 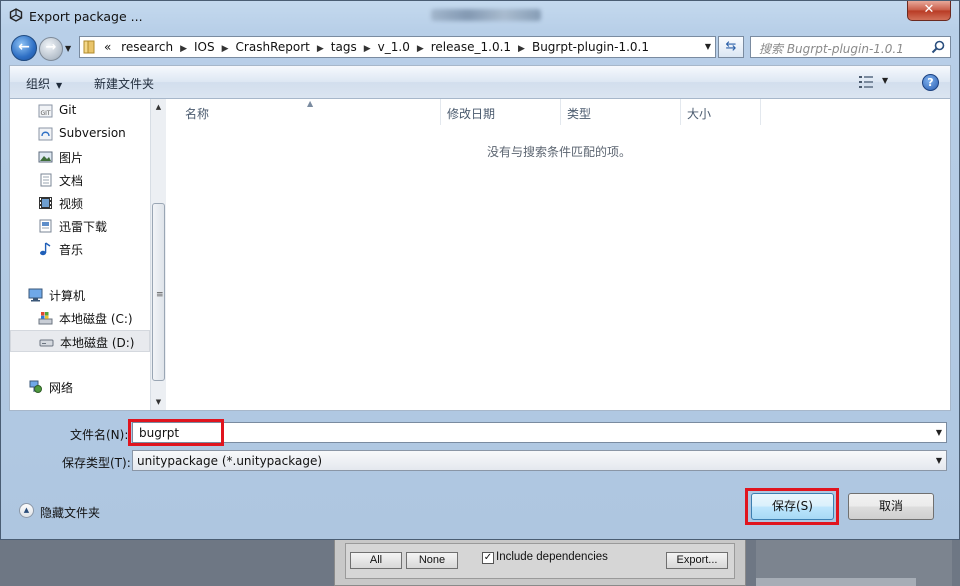 I want to click on save-highlight-box, so click(x=792, y=506).